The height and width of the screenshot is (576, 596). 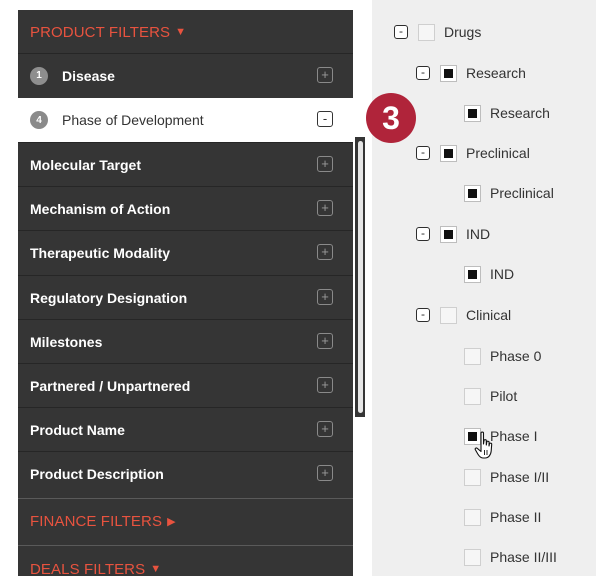 I want to click on step-number: 4, so click(x=39, y=120).